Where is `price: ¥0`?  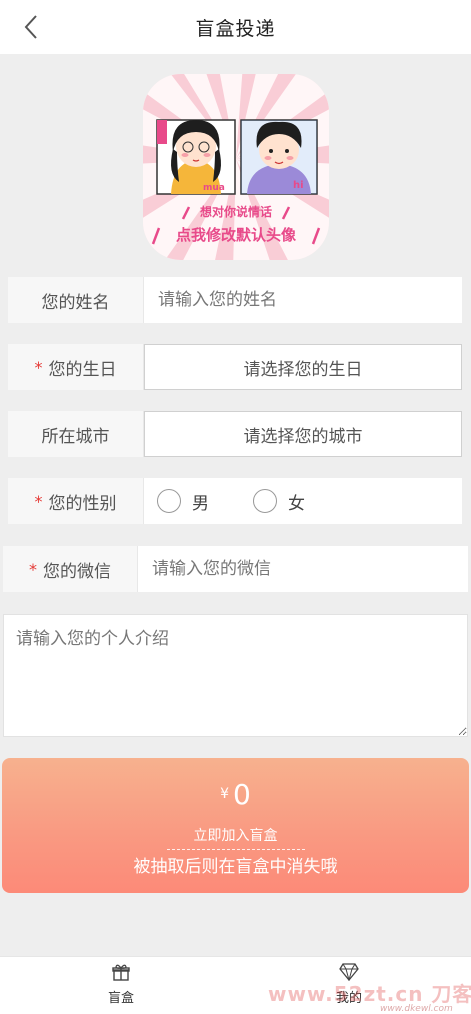 price: ¥0 is located at coordinates (235, 794).